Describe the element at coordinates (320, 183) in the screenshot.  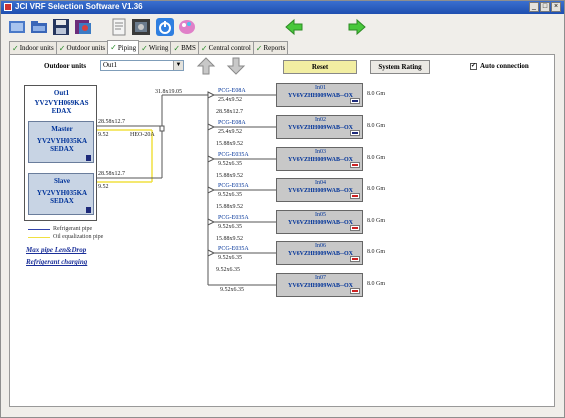
I see `indoor-unit-name: In04` at that location.